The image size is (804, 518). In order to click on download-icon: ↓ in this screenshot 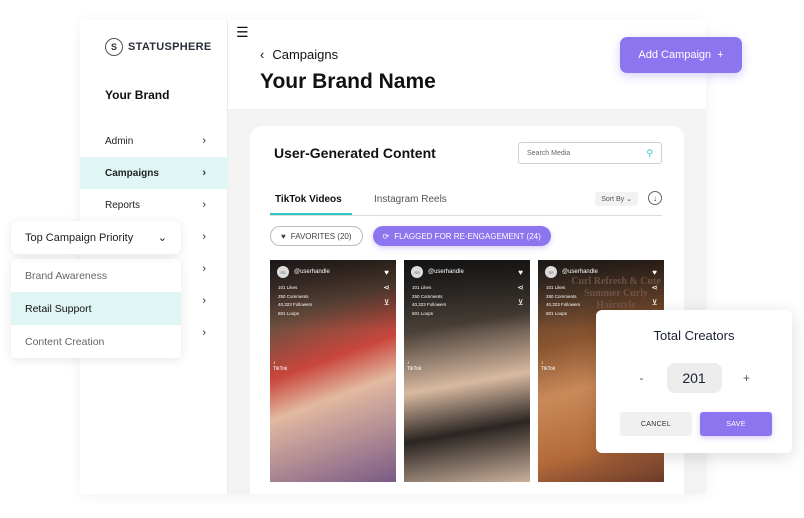, I will do `click(655, 198)`.